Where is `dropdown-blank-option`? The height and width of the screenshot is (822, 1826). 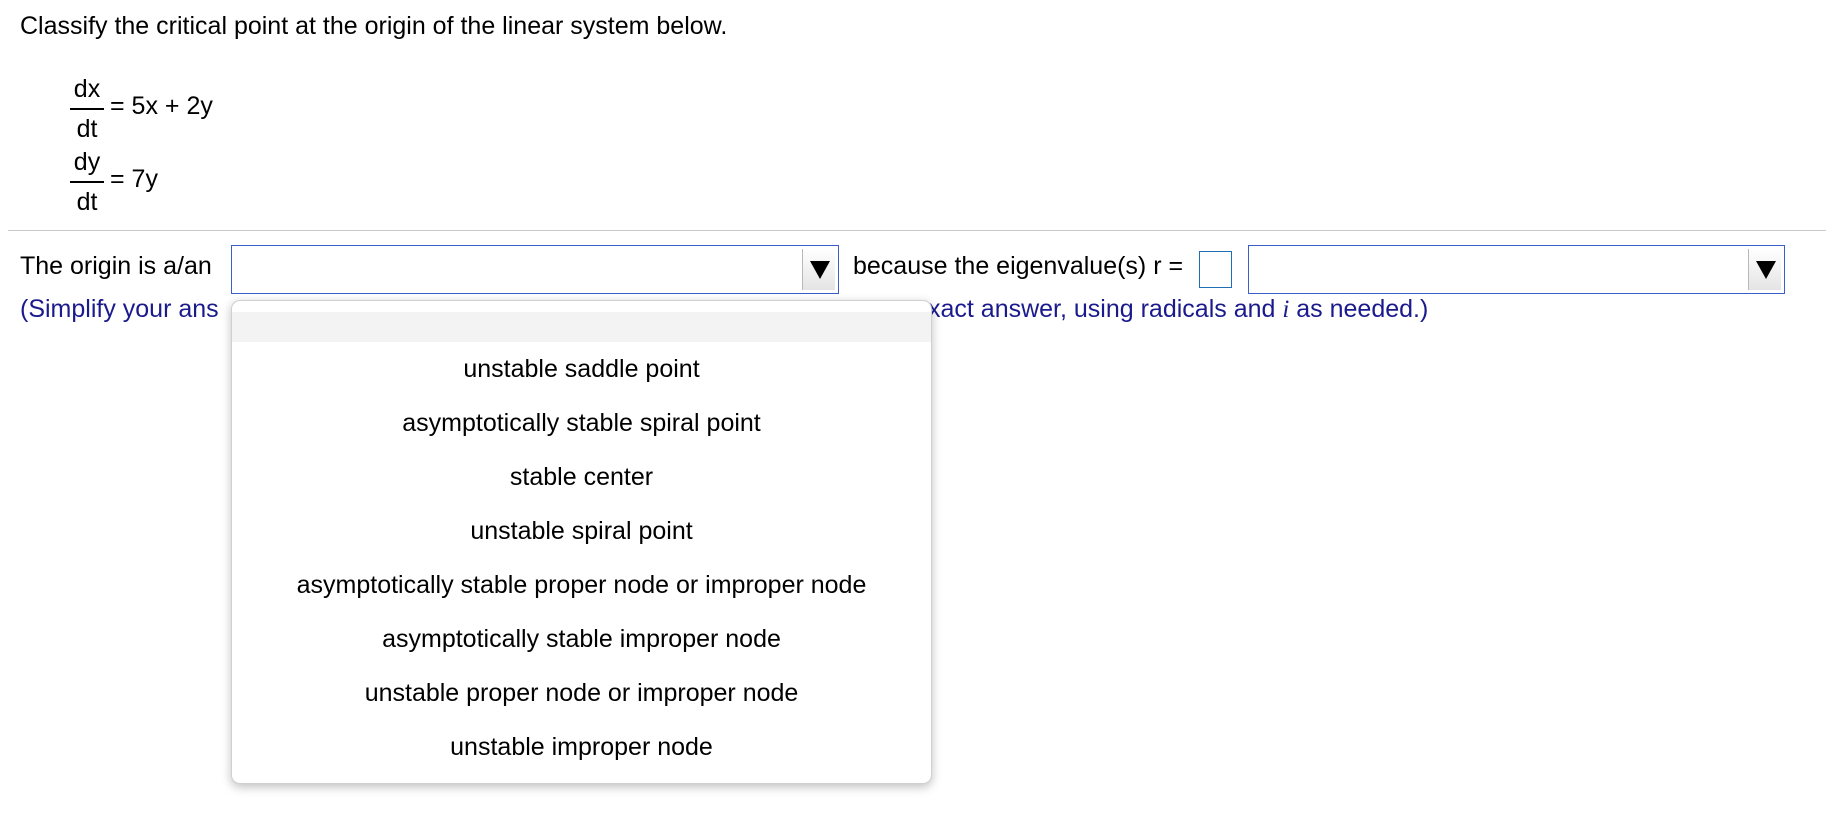
dropdown-blank-option is located at coordinates (581, 327).